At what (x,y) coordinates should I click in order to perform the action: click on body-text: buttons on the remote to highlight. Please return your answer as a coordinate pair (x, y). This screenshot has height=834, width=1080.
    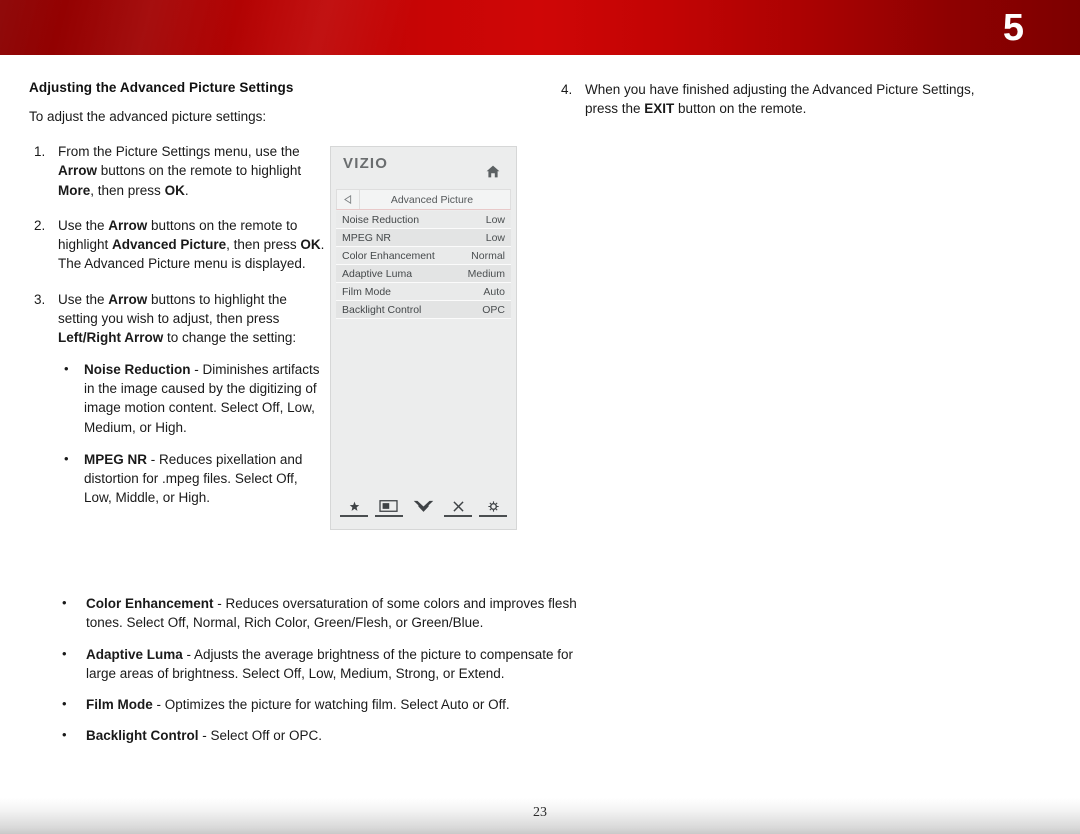
    Looking at the image, I should click on (199, 171).